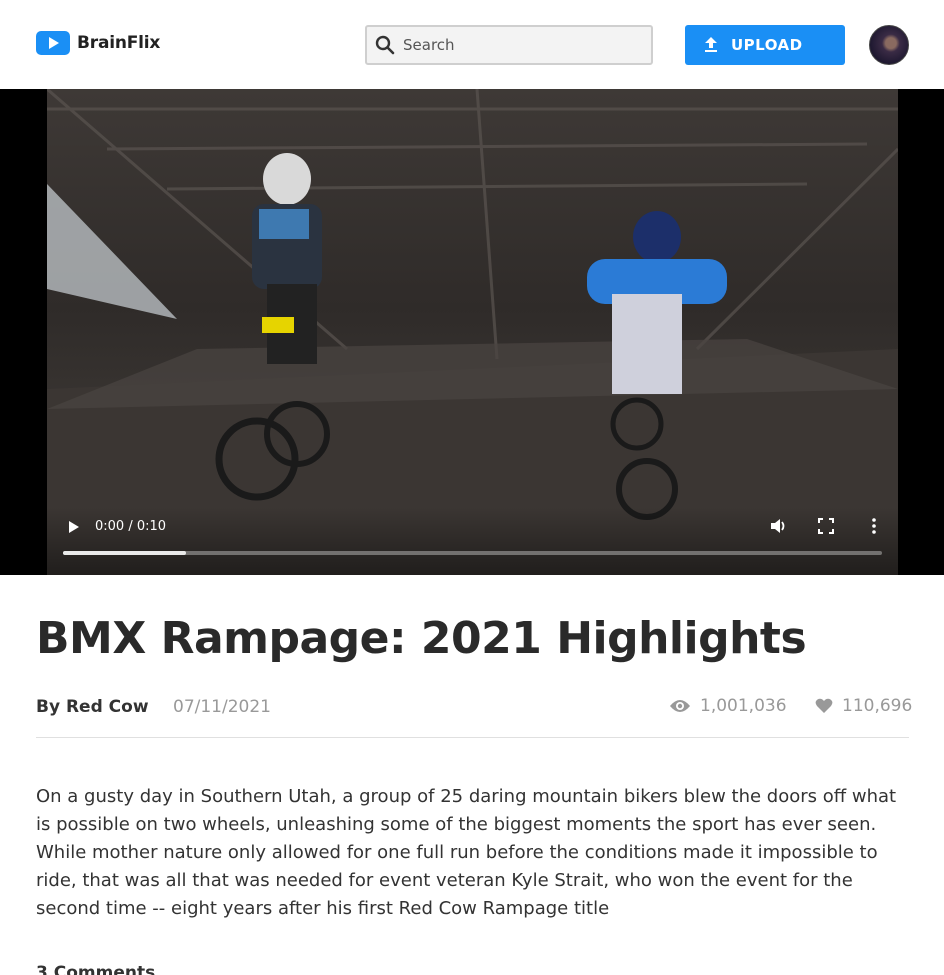 Image resolution: width=944 pixels, height=975 pixels. Describe the element at coordinates (826, 526) in the screenshot. I see `fullscreen-icon` at that location.